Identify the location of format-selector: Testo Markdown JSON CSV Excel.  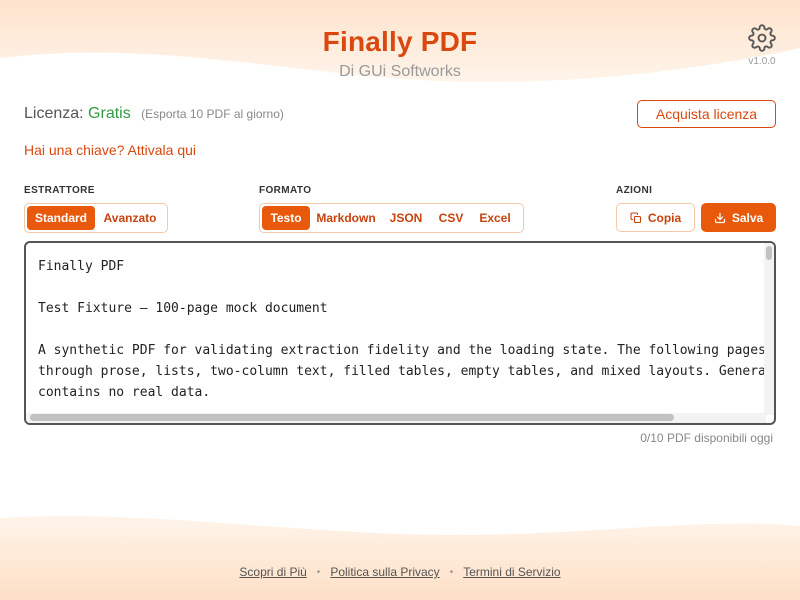
(391, 218).